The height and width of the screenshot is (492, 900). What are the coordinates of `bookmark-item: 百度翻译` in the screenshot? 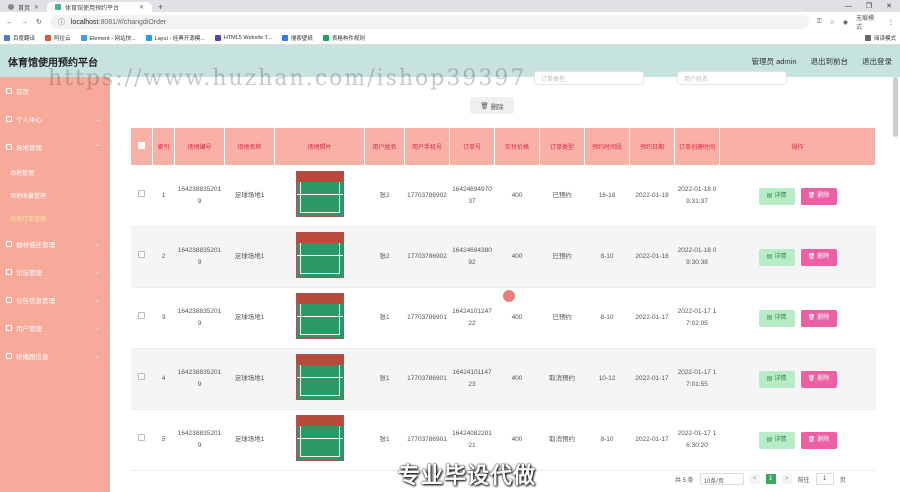 It's located at (19, 38).